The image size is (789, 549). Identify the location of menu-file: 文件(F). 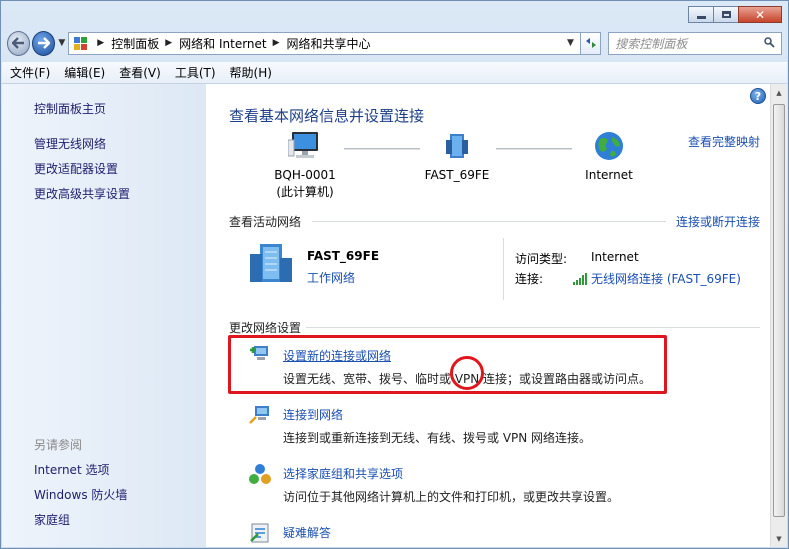
(30, 72).